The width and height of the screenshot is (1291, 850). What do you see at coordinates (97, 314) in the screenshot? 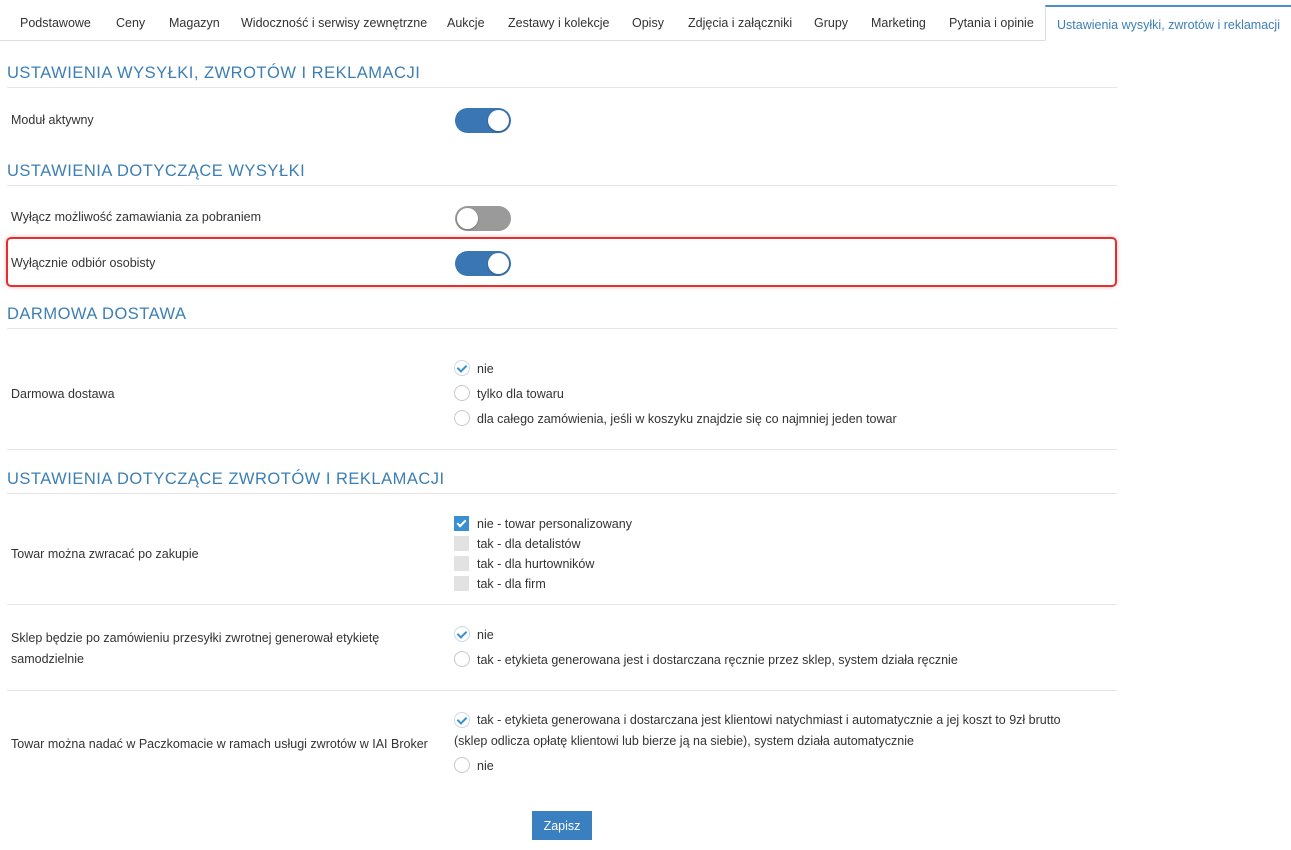
I see `section-title-free-delivery: DARMOWA DOSTAWA` at bounding box center [97, 314].